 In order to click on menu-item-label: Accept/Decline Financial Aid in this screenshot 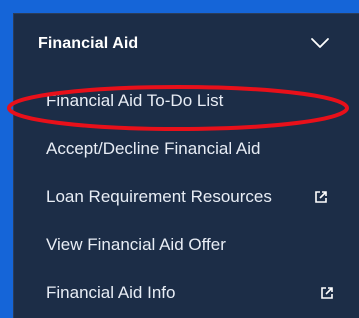, I will do `click(153, 148)`.